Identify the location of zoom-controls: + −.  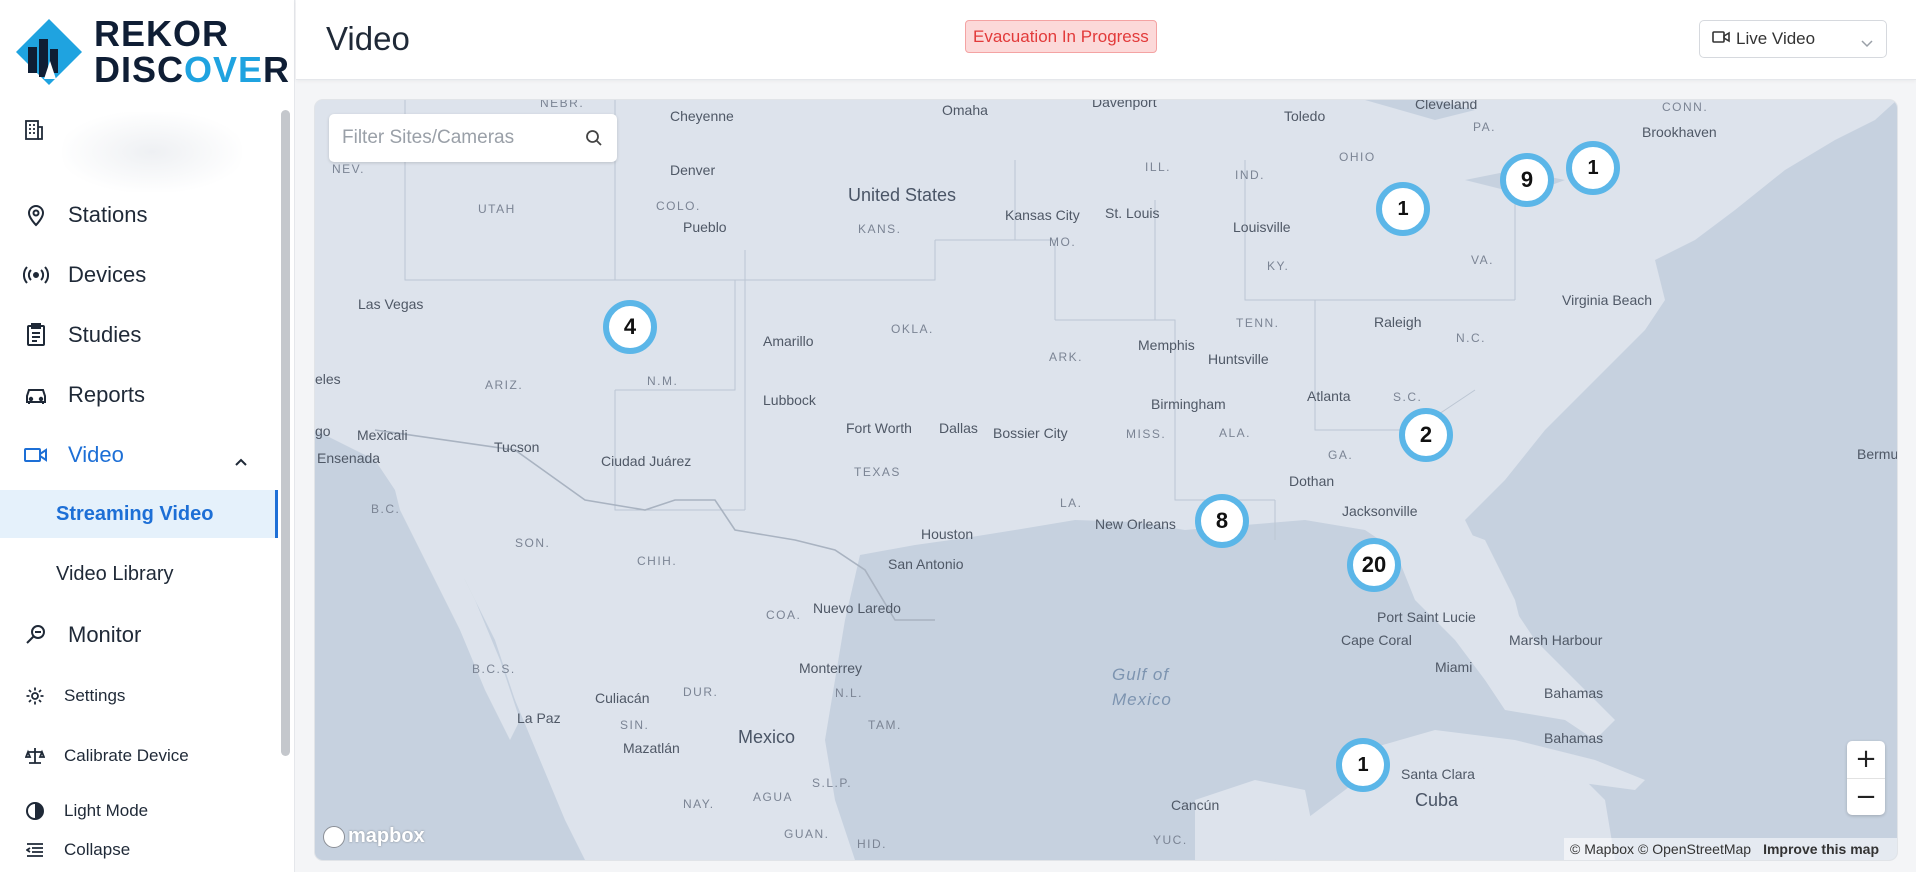
(1866, 778).